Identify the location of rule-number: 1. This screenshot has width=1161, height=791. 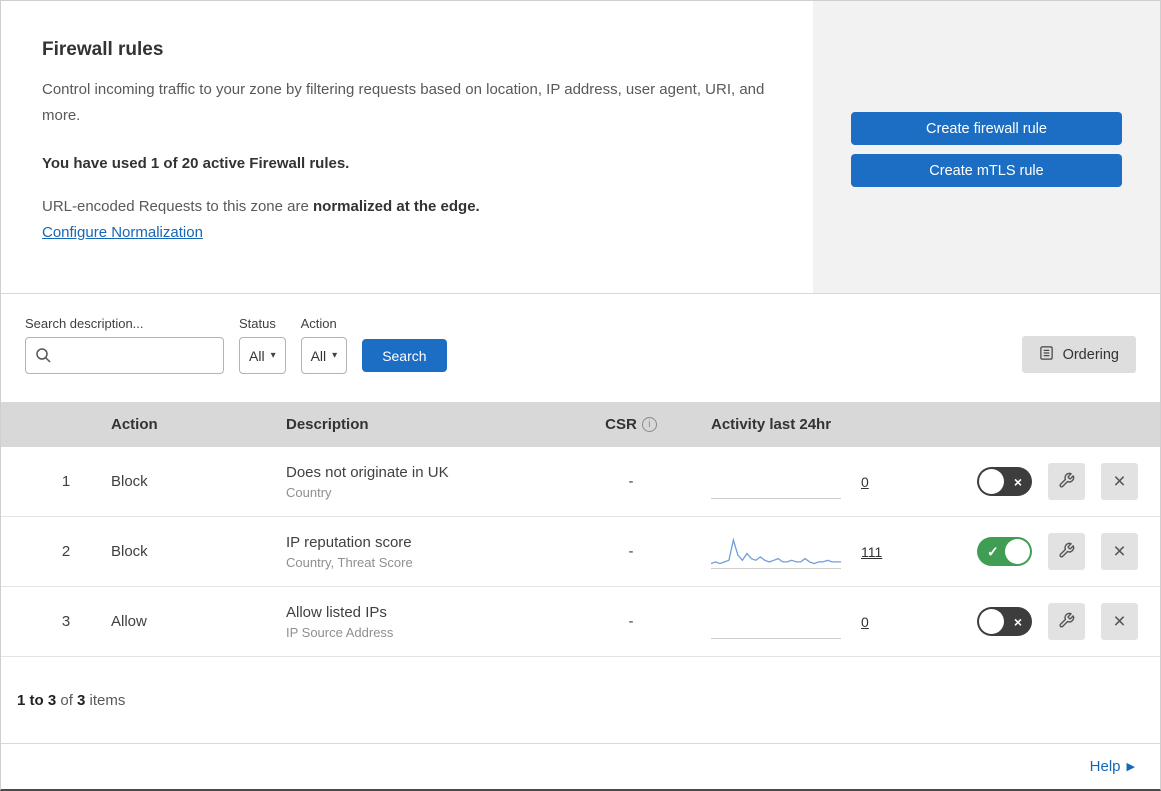
(66, 481).